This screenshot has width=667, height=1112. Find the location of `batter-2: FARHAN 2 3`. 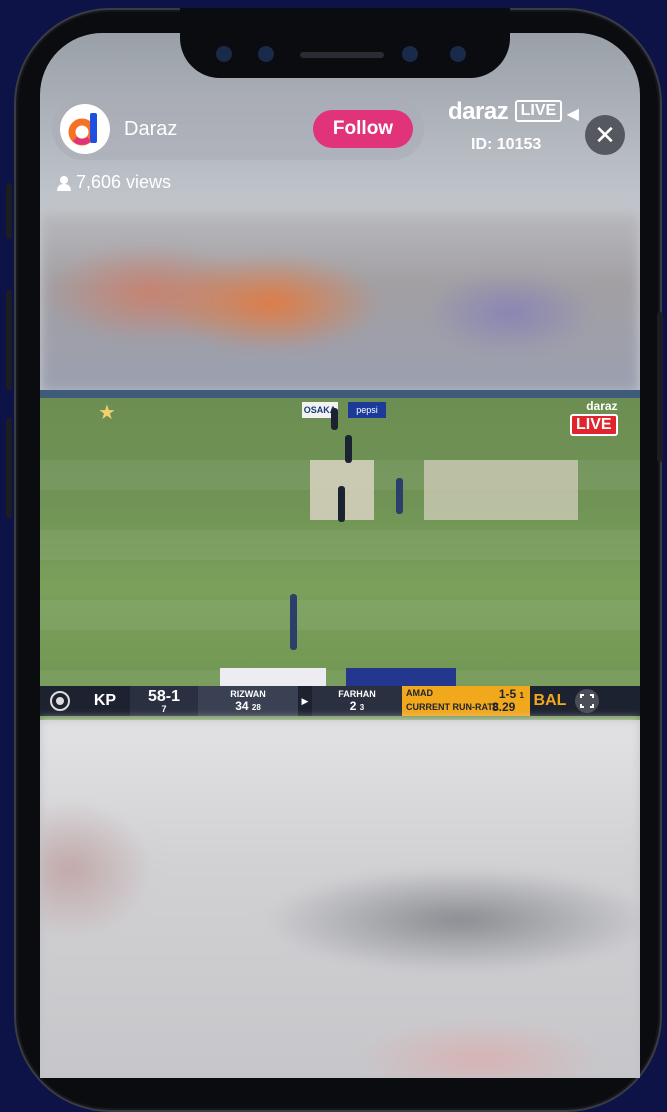

batter-2: FARHAN 2 3 is located at coordinates (357, 701).